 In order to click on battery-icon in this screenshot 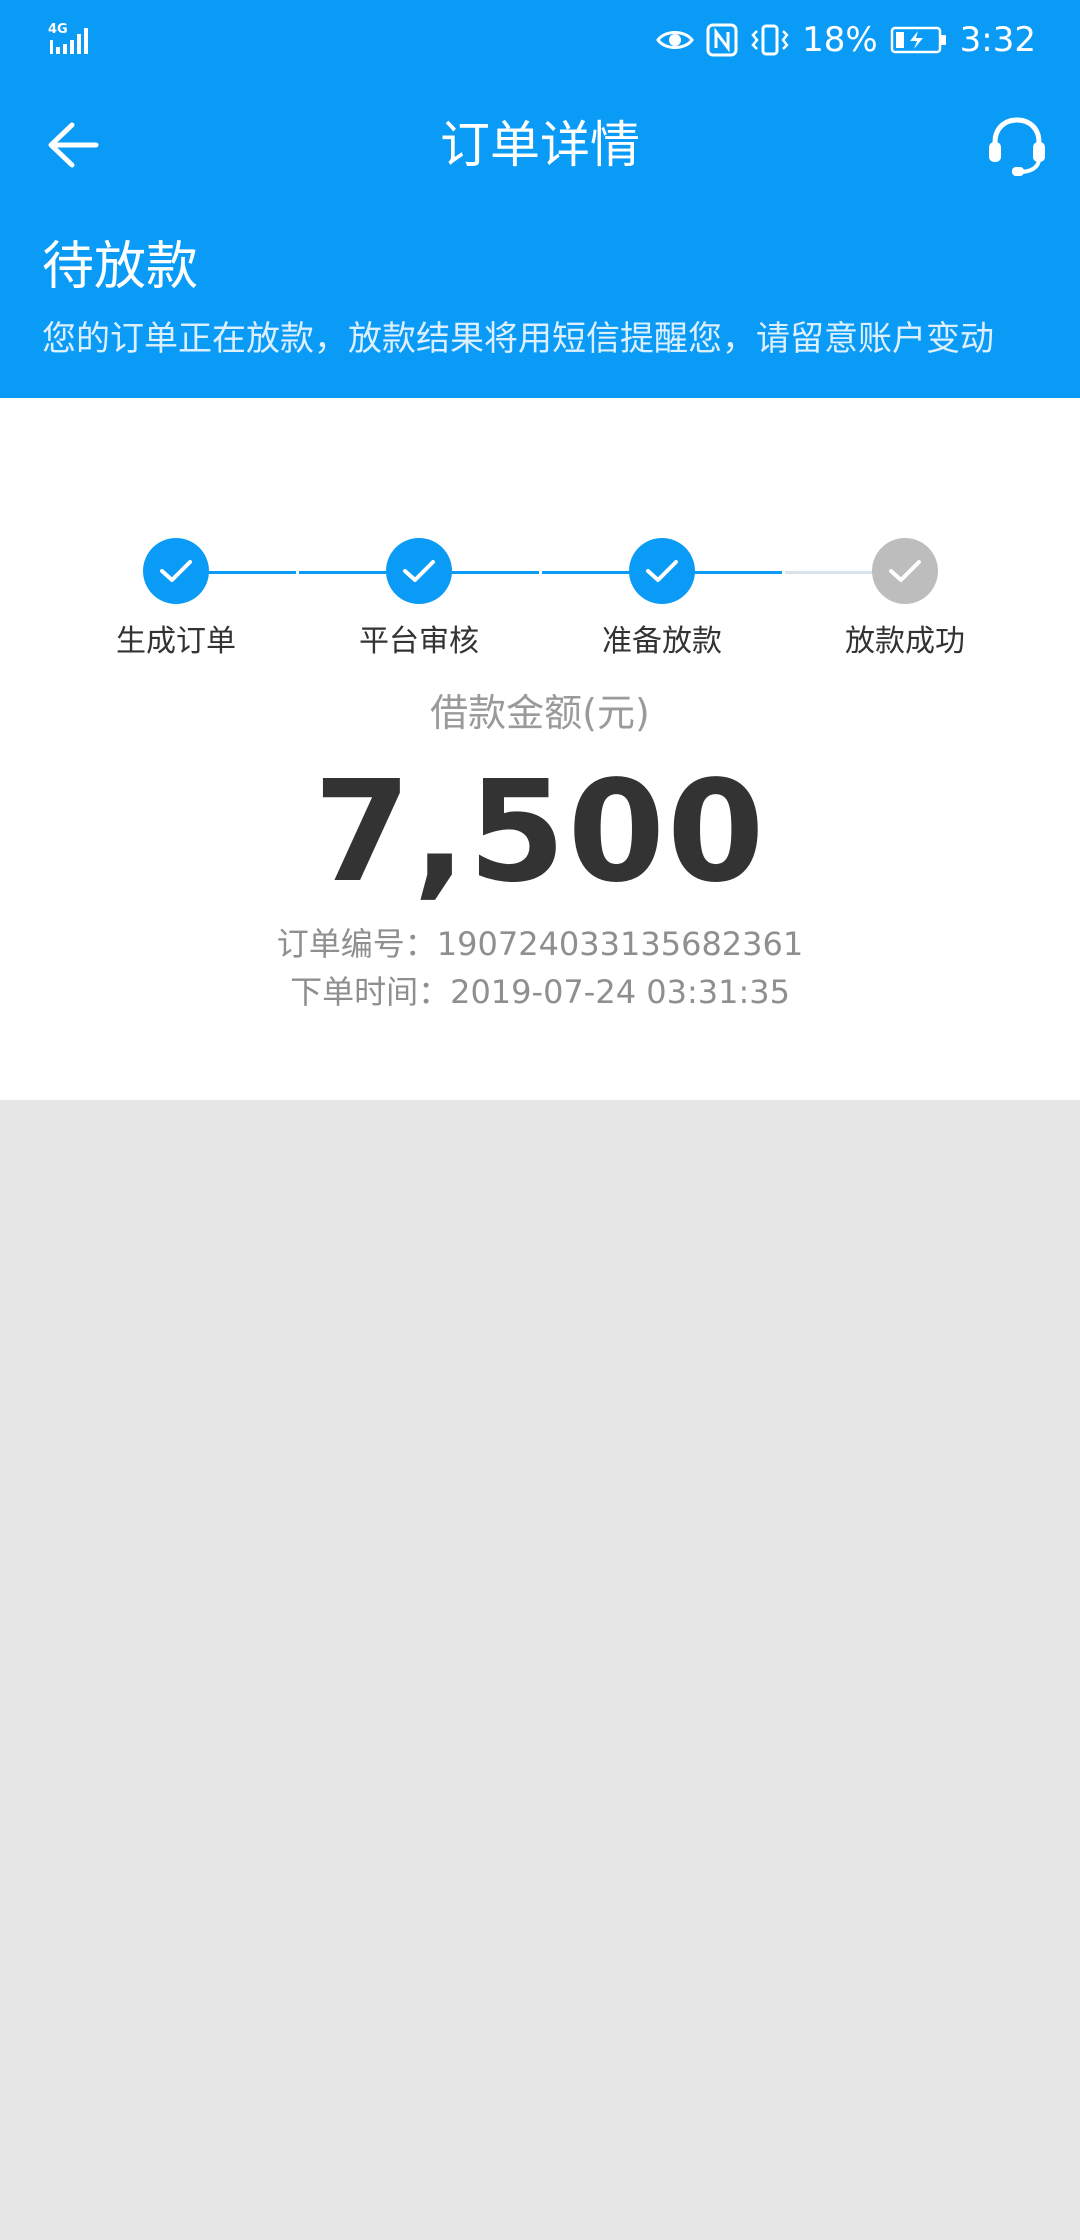, I will do `click(918, 40)`.